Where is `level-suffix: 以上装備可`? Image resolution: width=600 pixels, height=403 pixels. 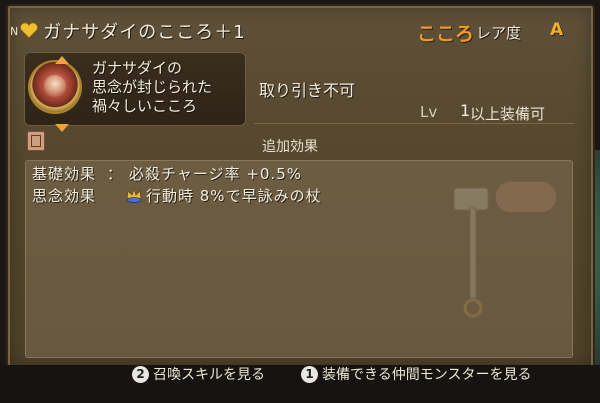
level-suffix: 以上装備可 is located at coordinates (508, 114).